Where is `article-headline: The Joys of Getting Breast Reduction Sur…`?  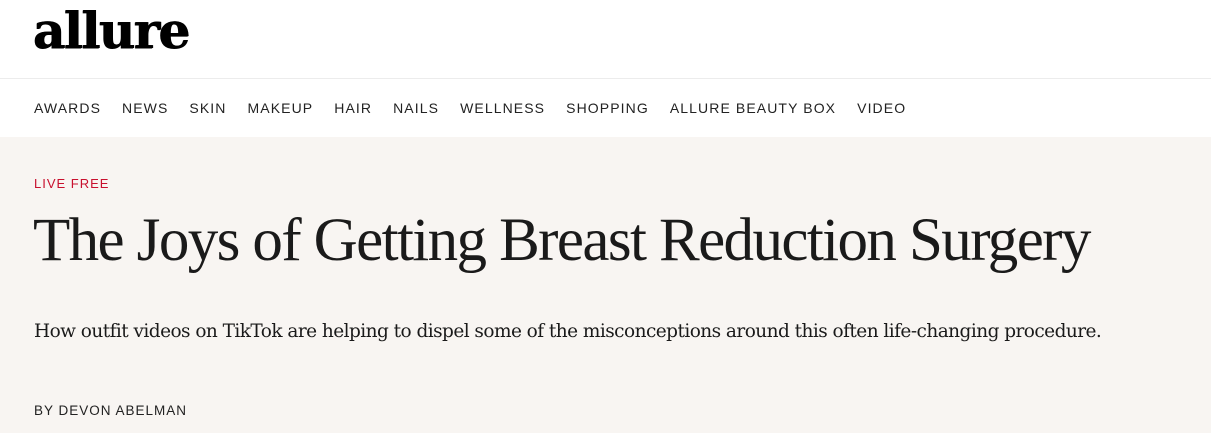
article-headline: The Joys of Getting Breast Reduction Sur… is located at coordinates (562, 240).